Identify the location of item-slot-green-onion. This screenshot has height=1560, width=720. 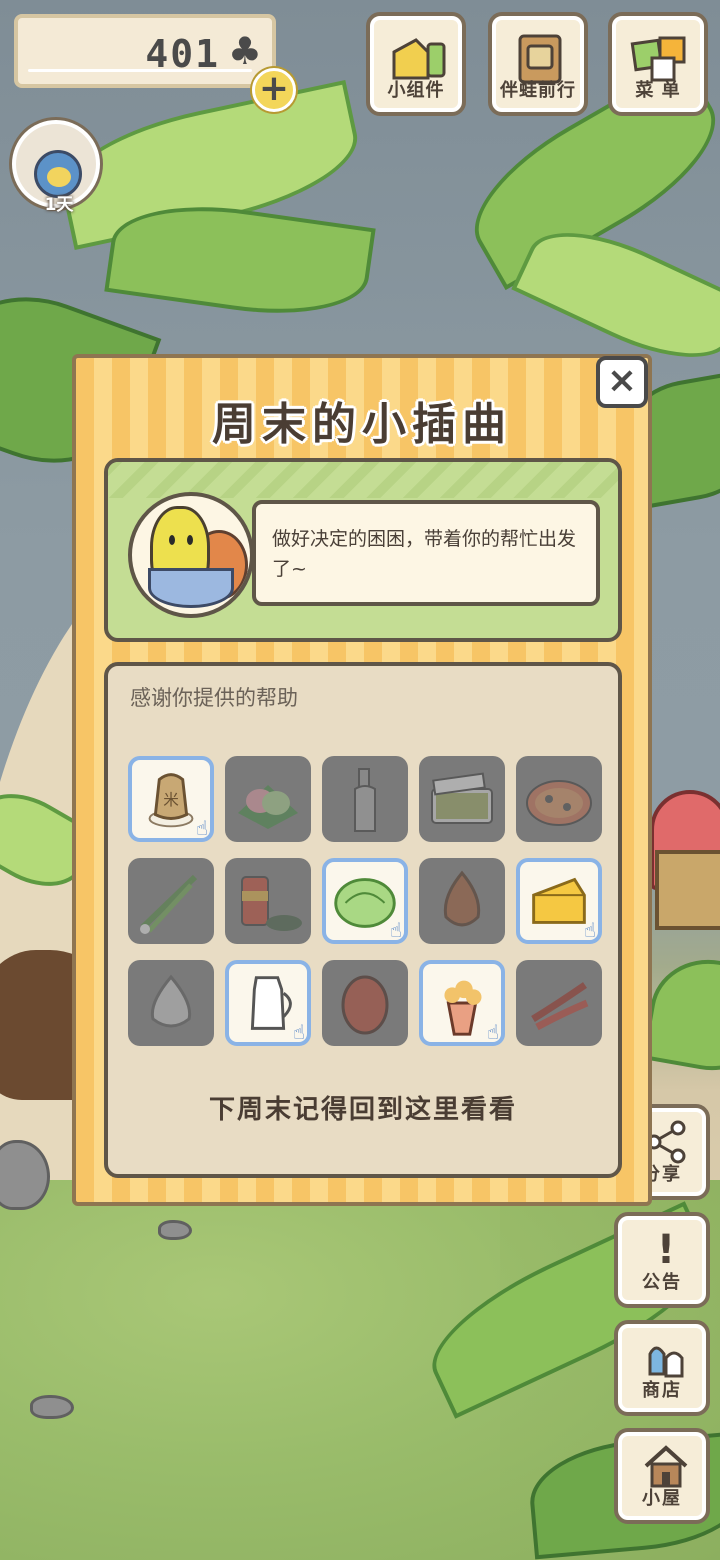
(171, 901).